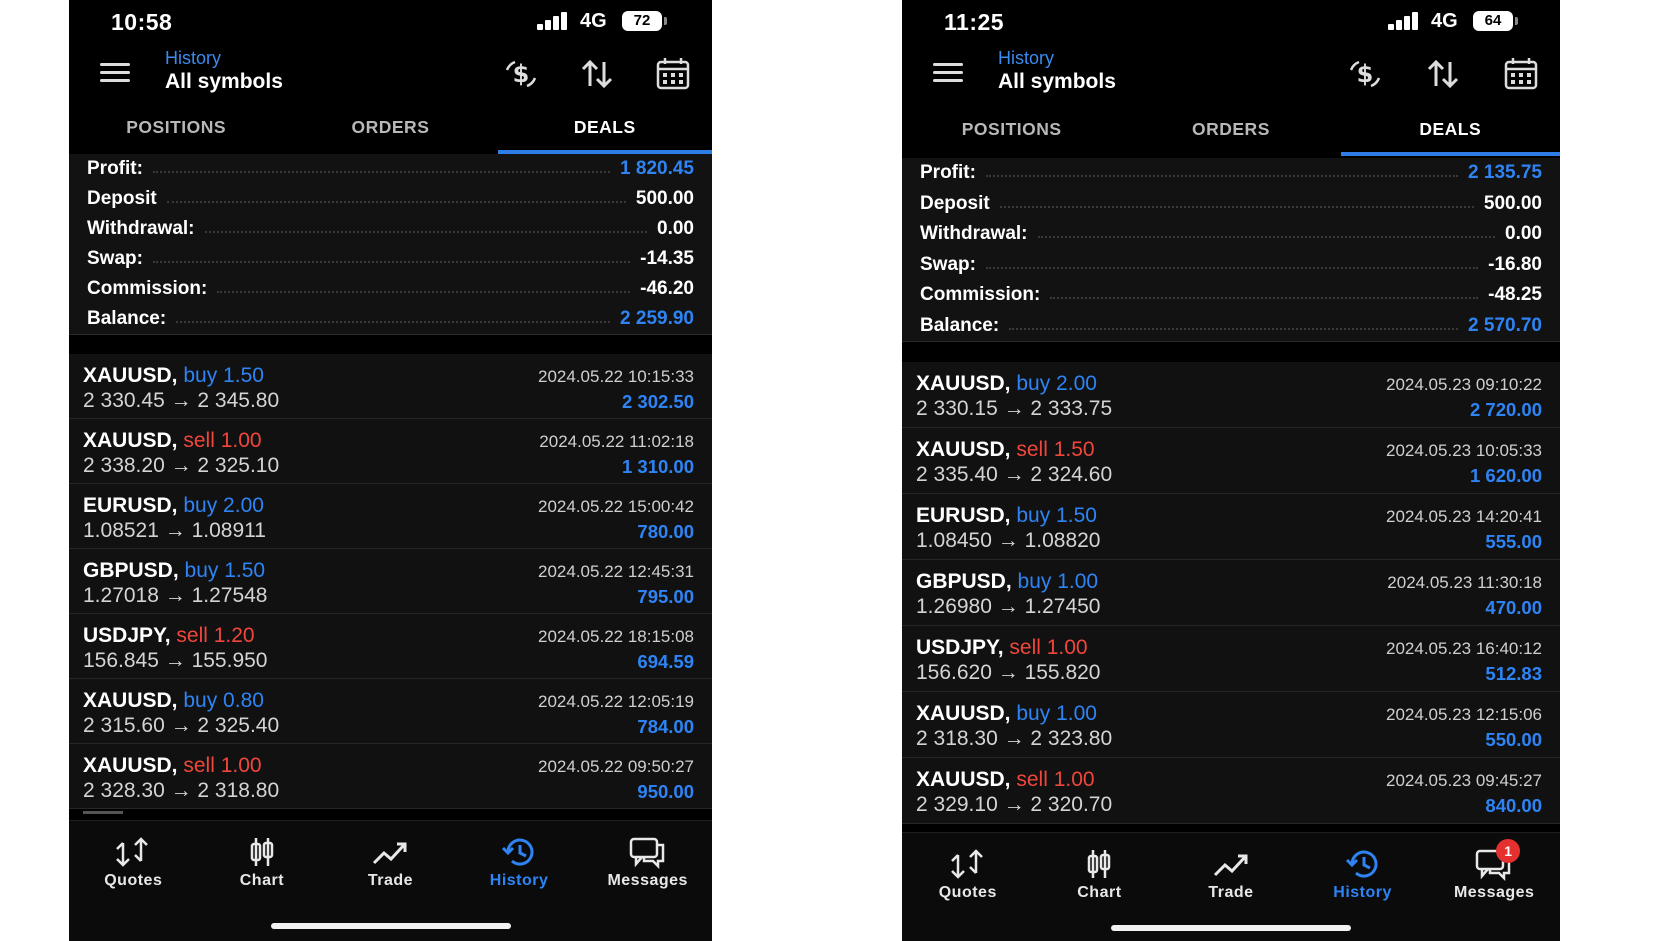  Describe the element at coordinates (127, 635) in the screenshot. I see `deal-symbol: USDJPY,` at that location.